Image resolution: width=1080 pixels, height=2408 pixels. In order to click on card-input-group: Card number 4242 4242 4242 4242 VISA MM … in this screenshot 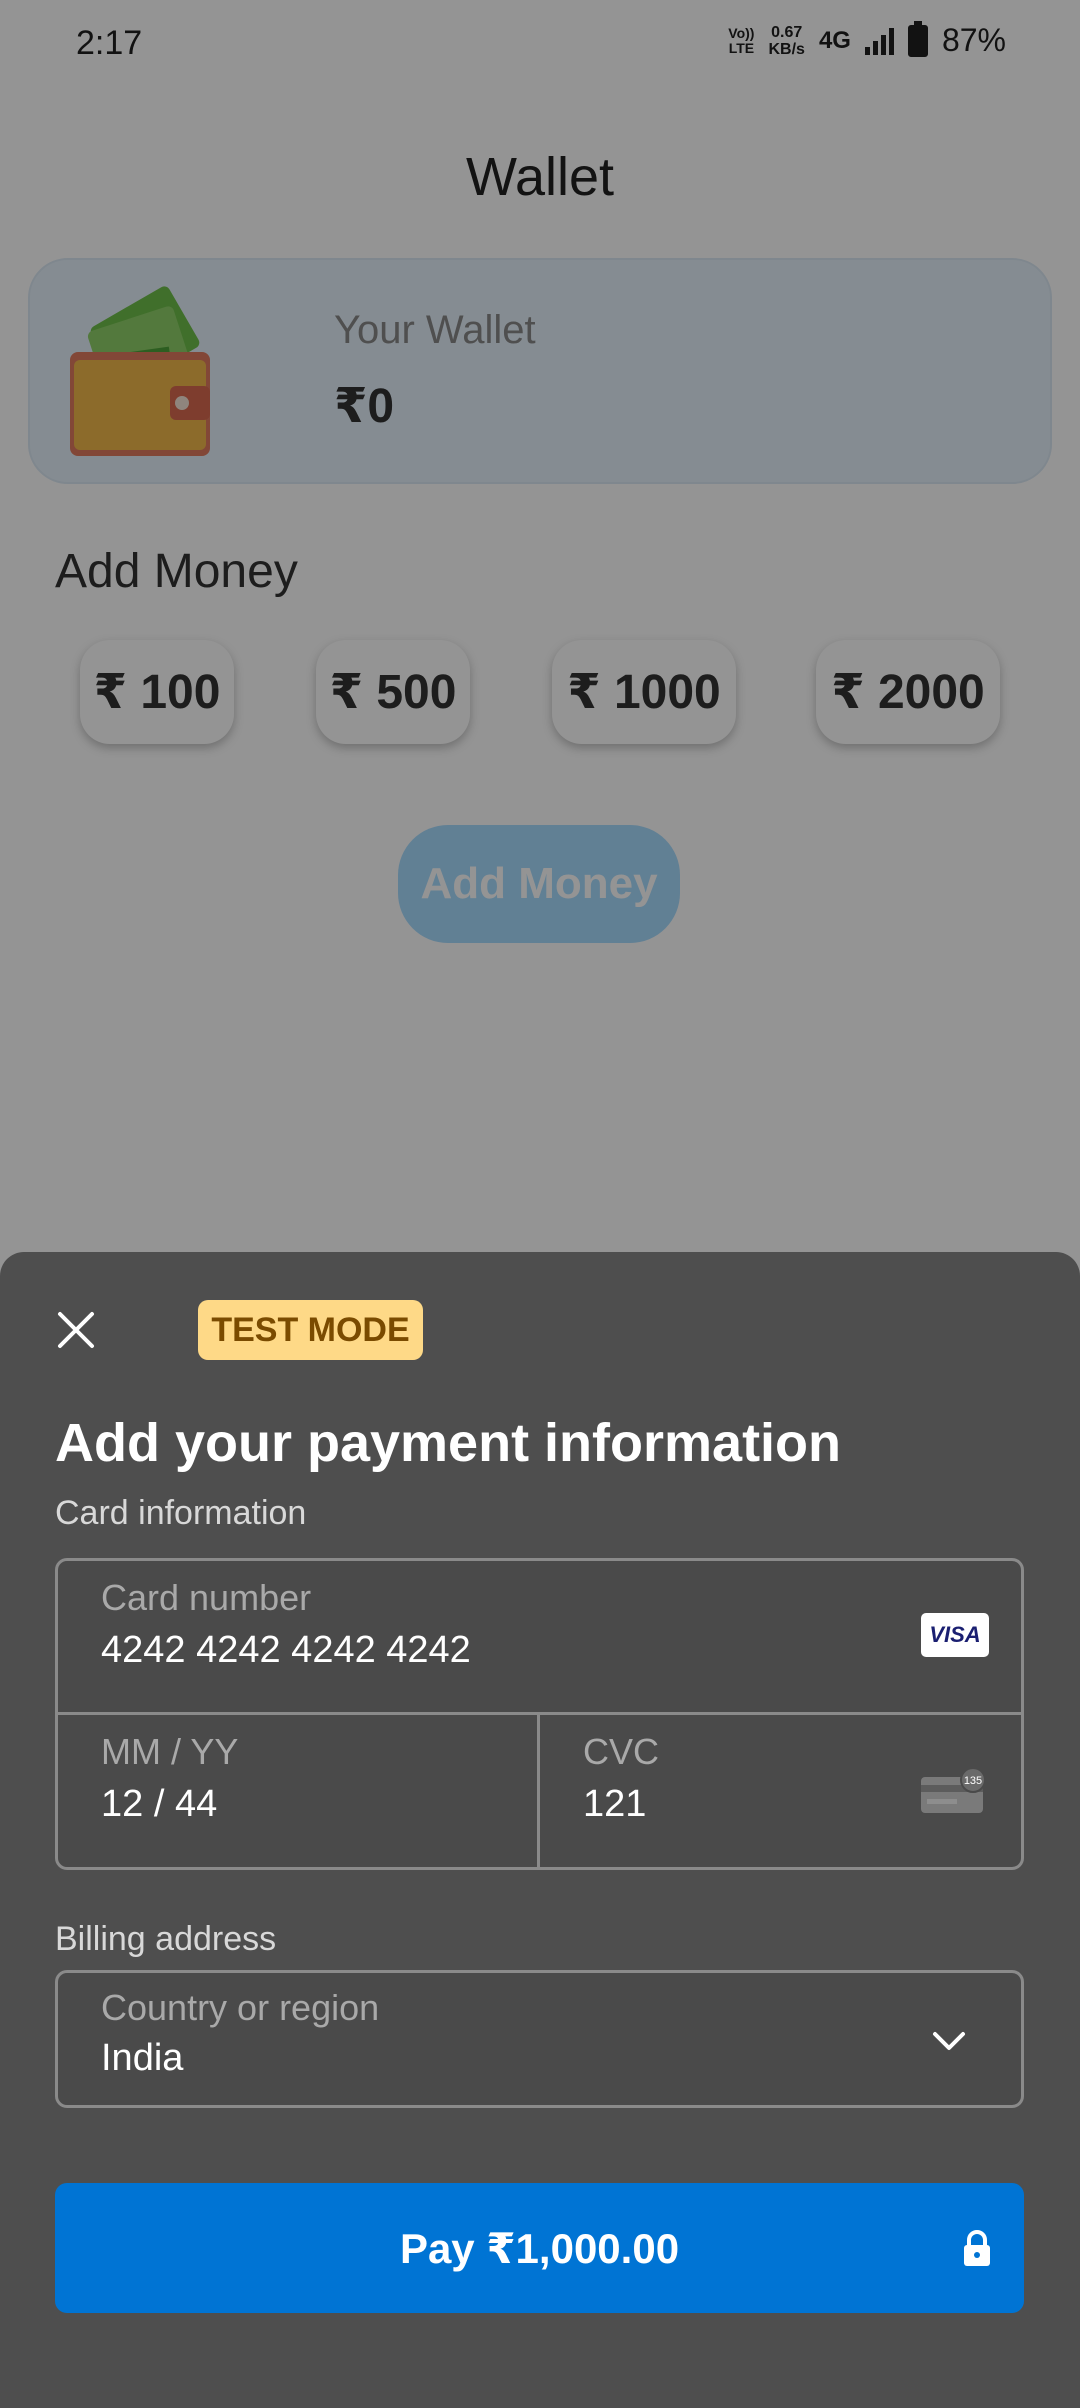, I will do `click(539, 1714)`.